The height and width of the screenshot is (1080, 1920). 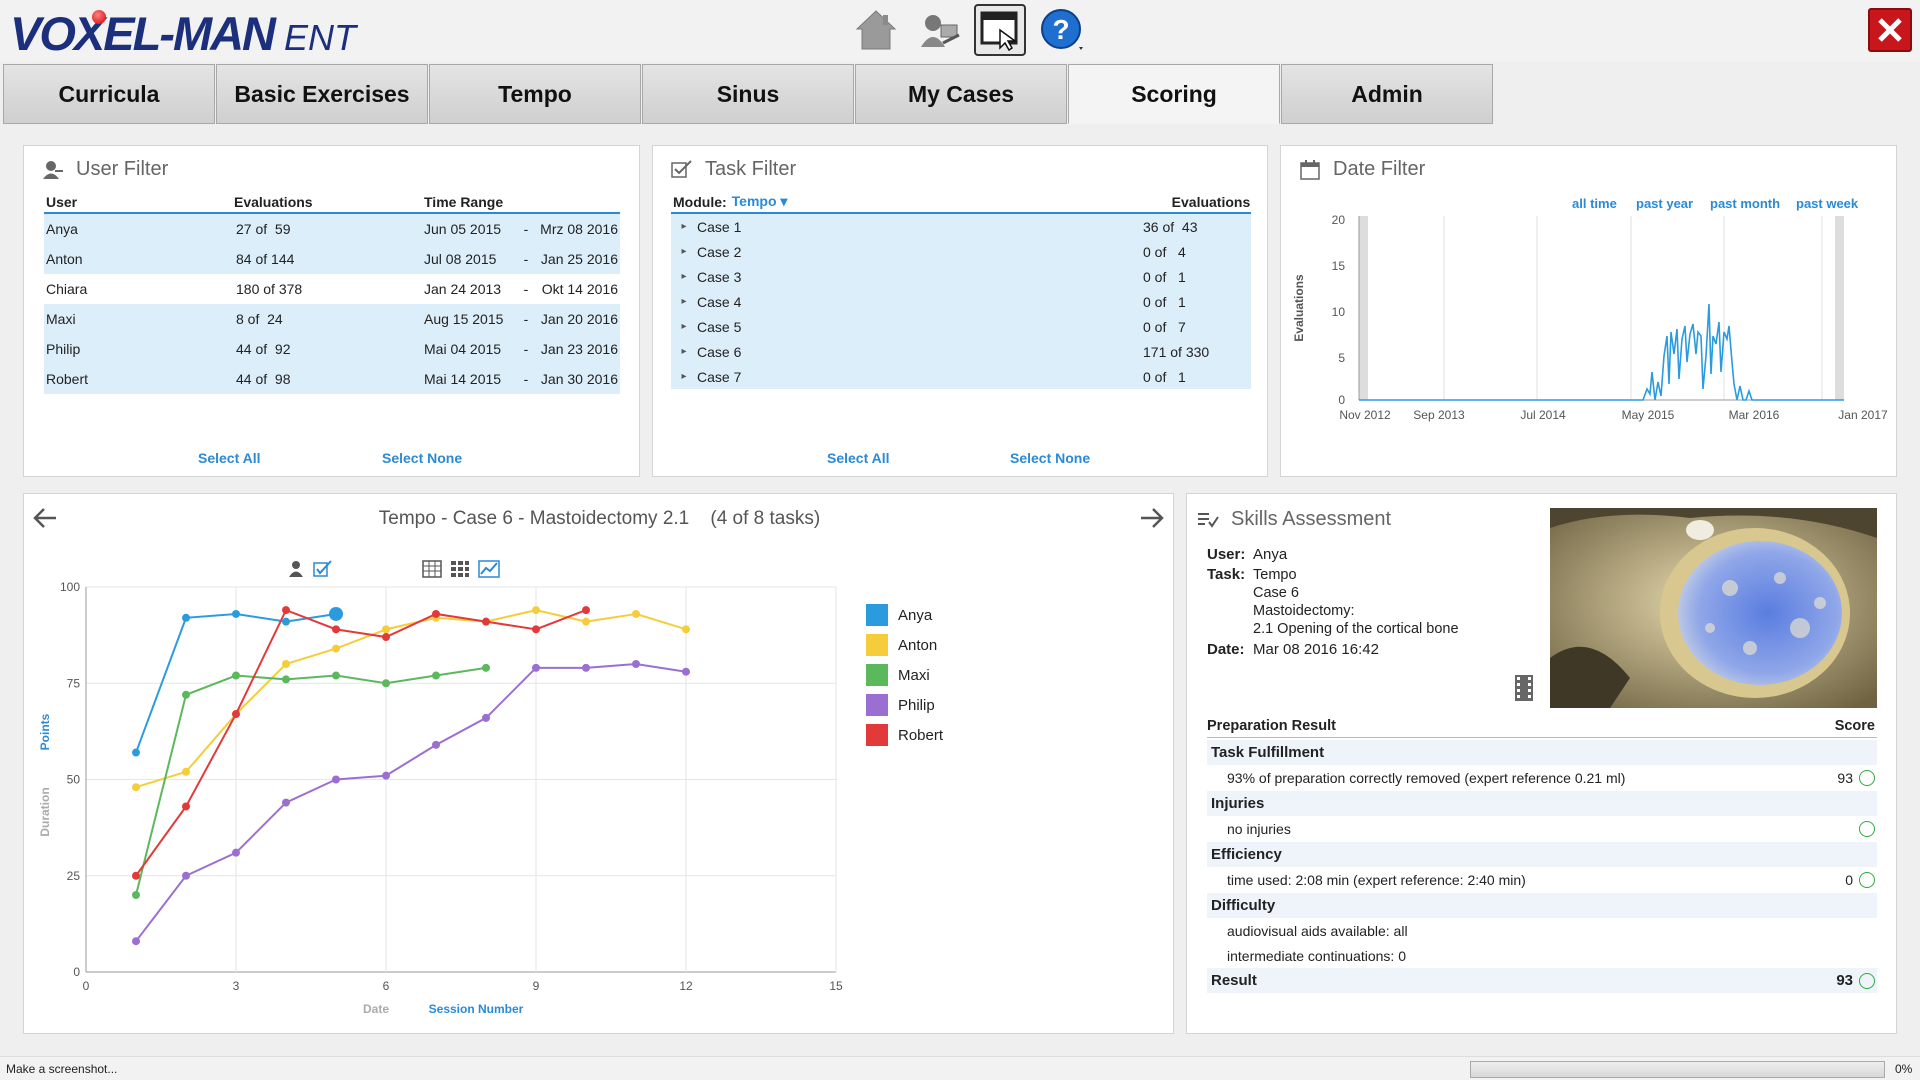 I want to click on y-label-duration: Duration, so click(x=45, y=811).